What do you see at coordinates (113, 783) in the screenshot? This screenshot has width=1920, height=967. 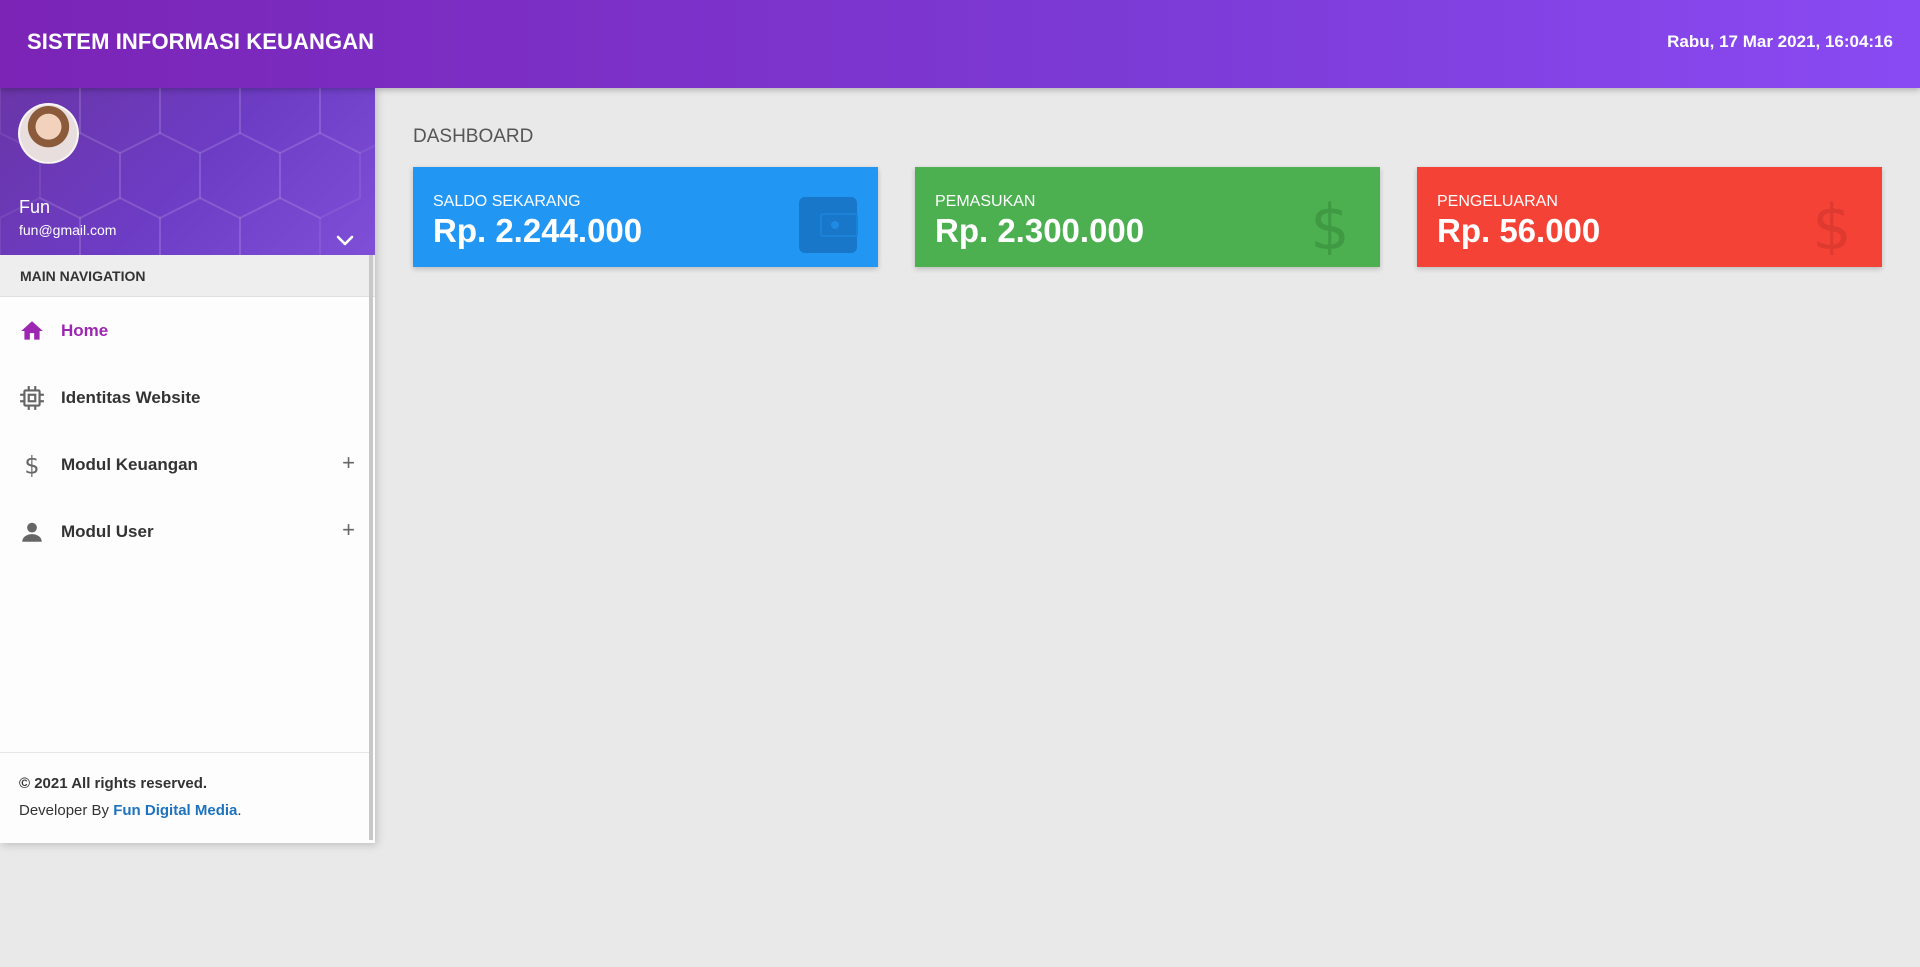 I see `copyright-text: © 2021 All rights reserved.` at bounding box center [113, 783].